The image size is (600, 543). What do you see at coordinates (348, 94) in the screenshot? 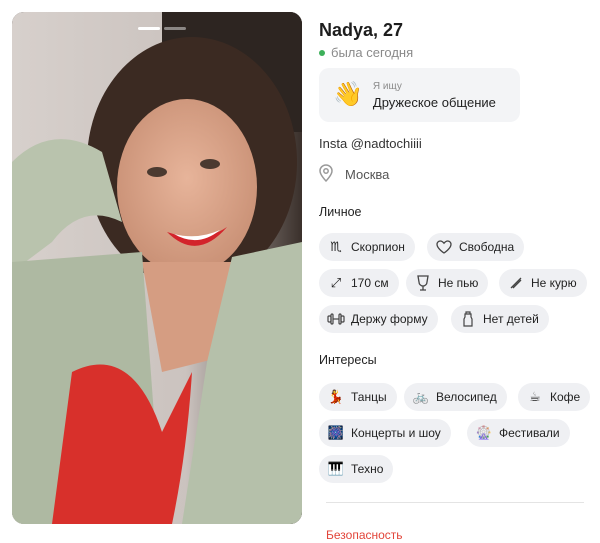
I see `waving-hand-icon: 👋` at bounding box center [348, 94].